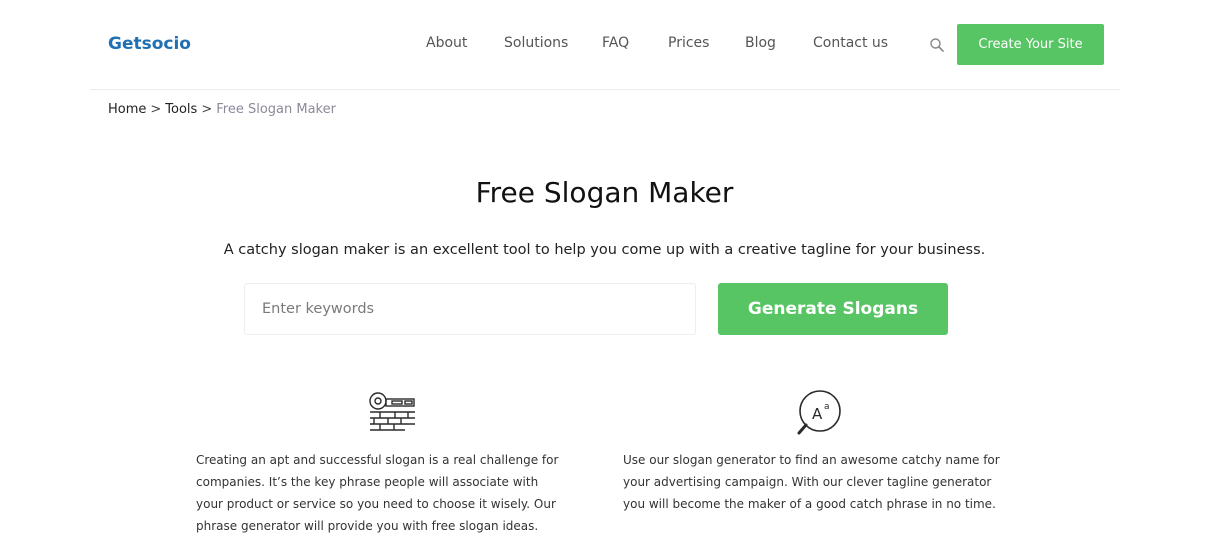  I want to click on breadcrumb-current: Free Slogan Maker, so click(276, 109).